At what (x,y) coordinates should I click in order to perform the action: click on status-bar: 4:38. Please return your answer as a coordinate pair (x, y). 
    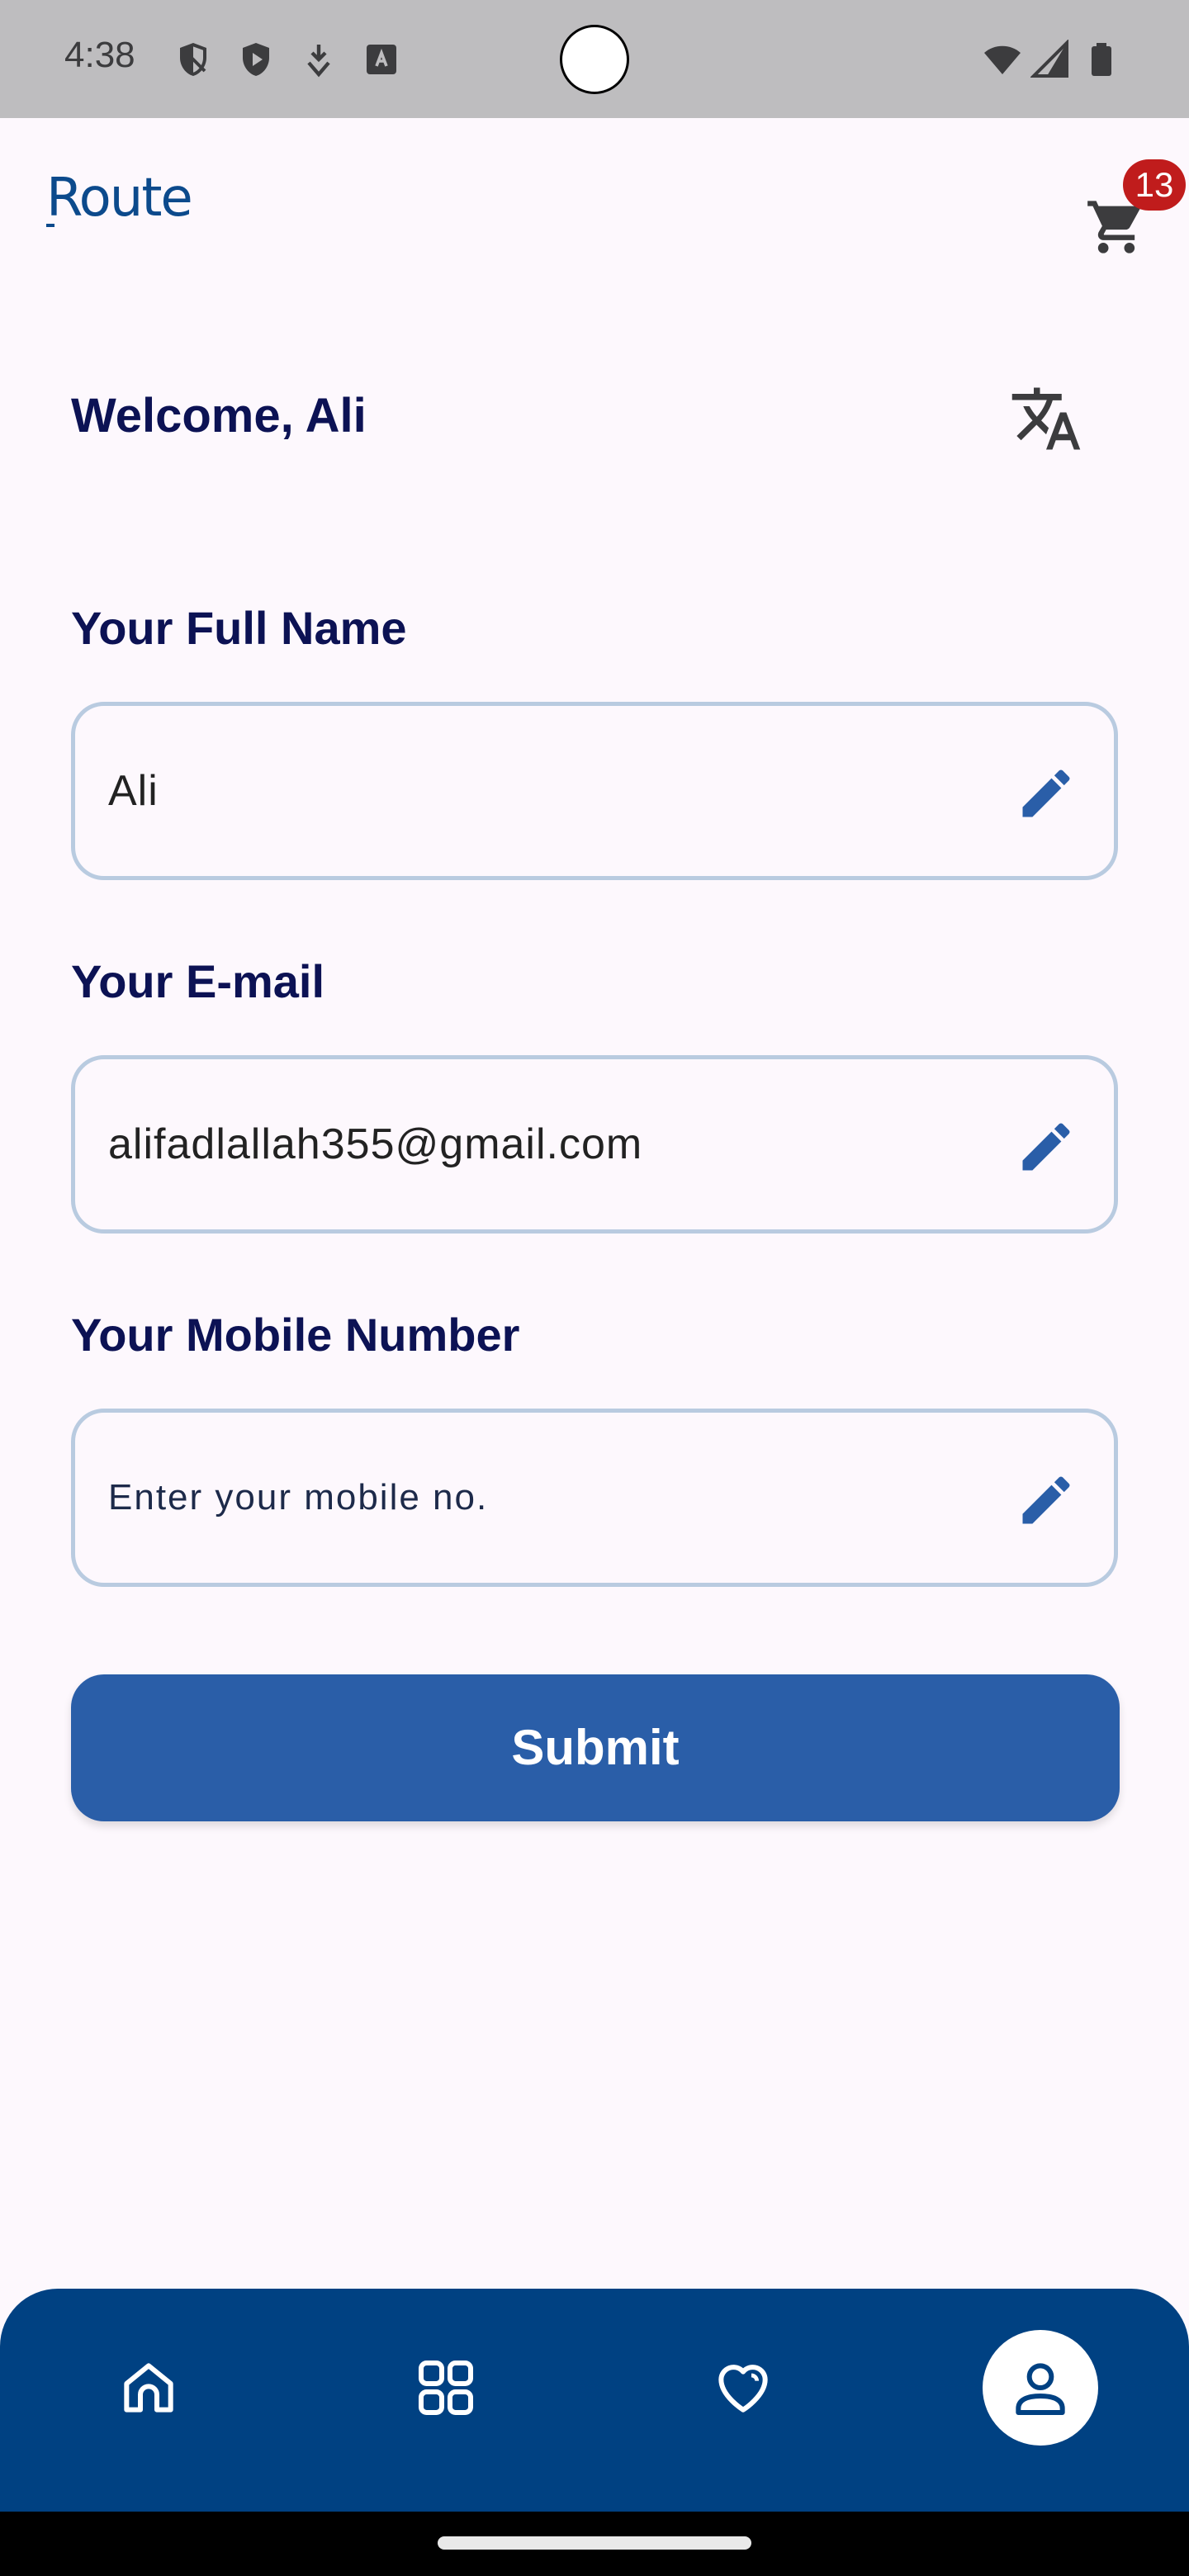
    Looking at the image, I should click on (594, 59).